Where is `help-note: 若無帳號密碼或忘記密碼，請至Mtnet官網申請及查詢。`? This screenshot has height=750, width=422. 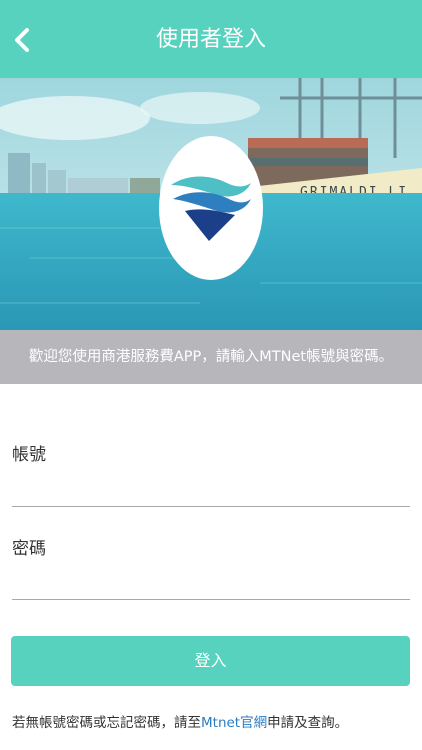
help-note: 若無帳號密碼或忘記密碼，請至Mtnet官網申請及查詢。 is located at coordinates (180, 721).